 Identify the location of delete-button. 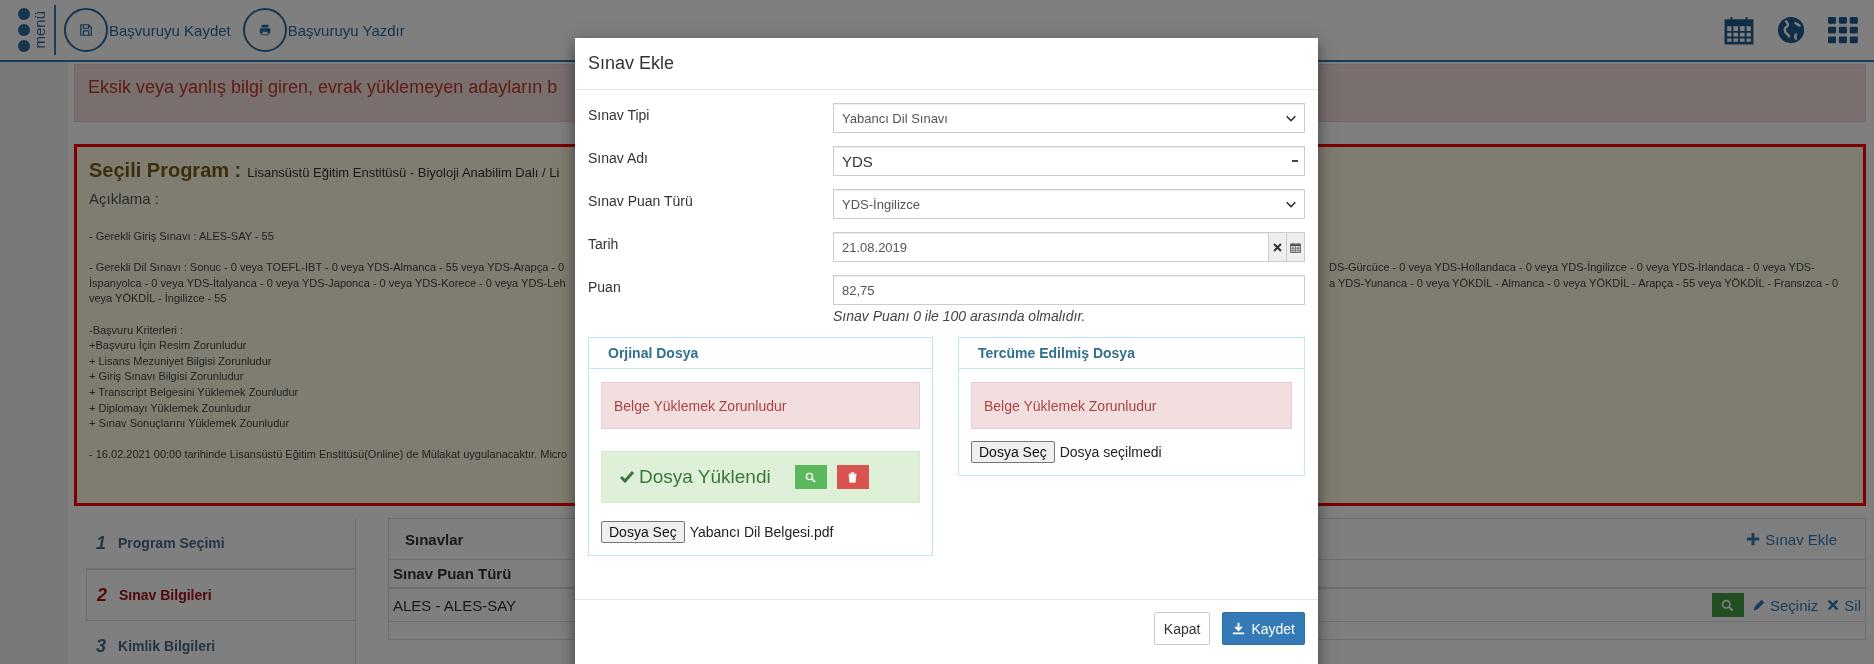
(852, 477).